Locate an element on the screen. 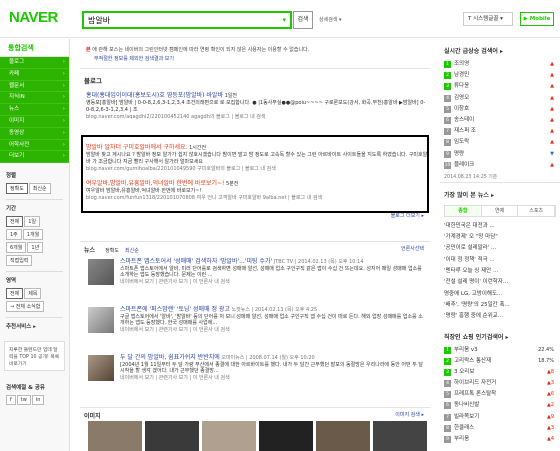  list-item: 7 재스퍼 조 ▲ is located at coordinates (500, 131).